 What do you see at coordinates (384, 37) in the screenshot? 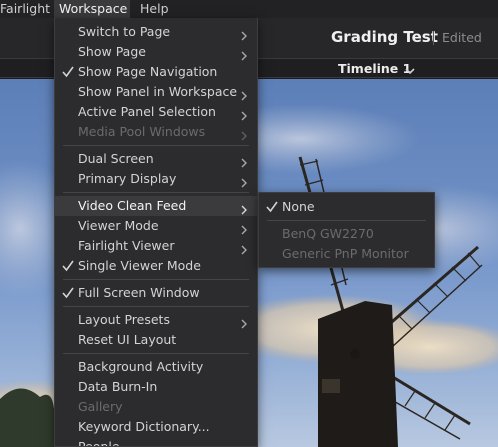
I see `project-title: Grading Test` at bounding box center [384, 37].